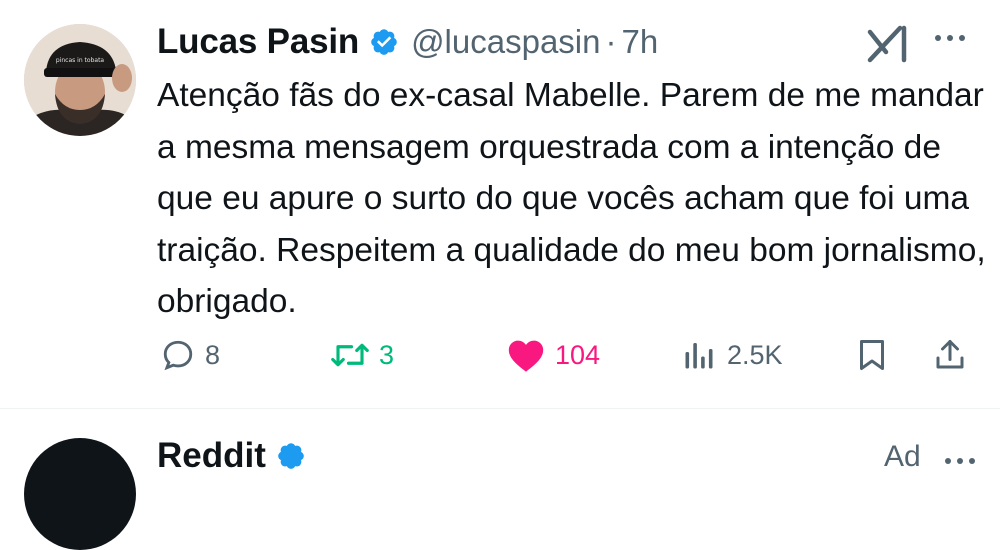 This screenshot has width=1000, height=550. What do you see at coordinates (80, 60) in the screenshot?
I see `avatar-cap-text: pincas in tobata` at bounding box center [80, 60].